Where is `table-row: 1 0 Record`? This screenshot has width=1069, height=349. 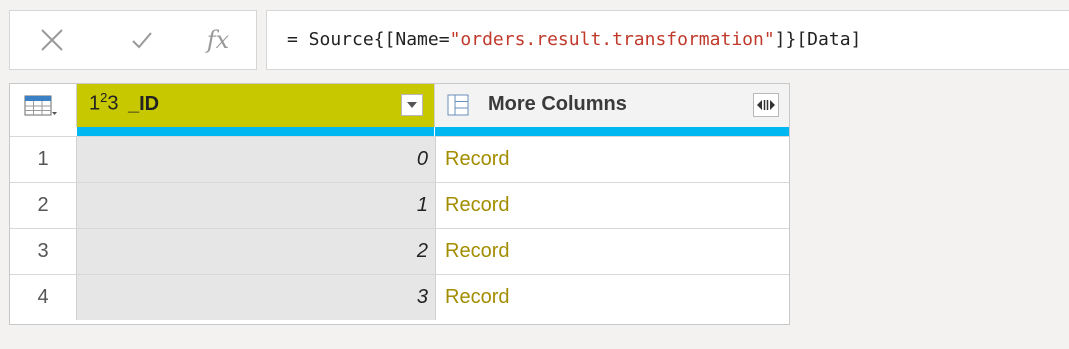
table-row: 1 0 Record is located at coordinates (399, 159).